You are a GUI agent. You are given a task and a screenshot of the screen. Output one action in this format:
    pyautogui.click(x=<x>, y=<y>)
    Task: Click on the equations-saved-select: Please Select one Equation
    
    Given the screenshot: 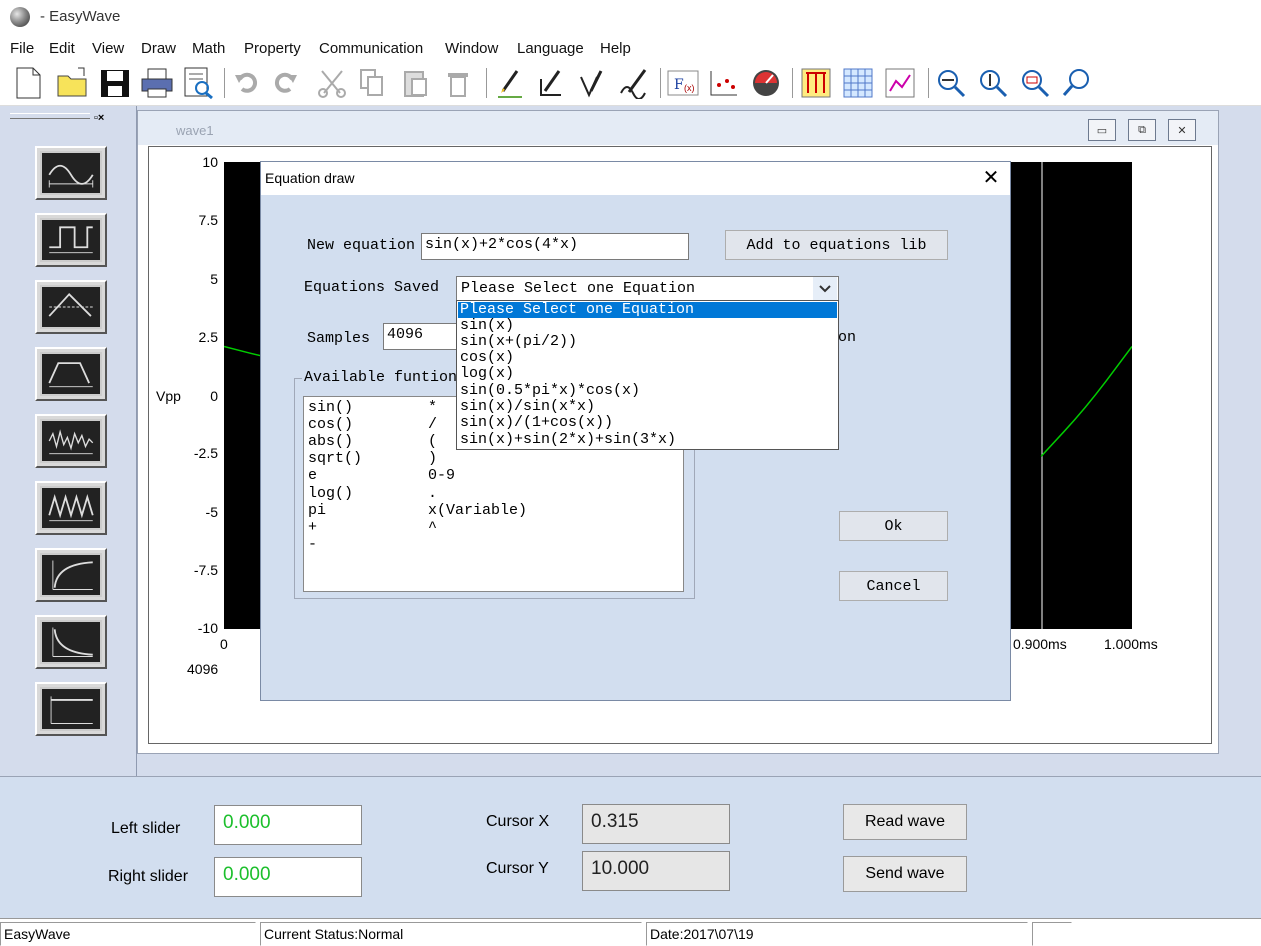 What is the action you would take?
    pyautogui.click(x=647, y=288)
    